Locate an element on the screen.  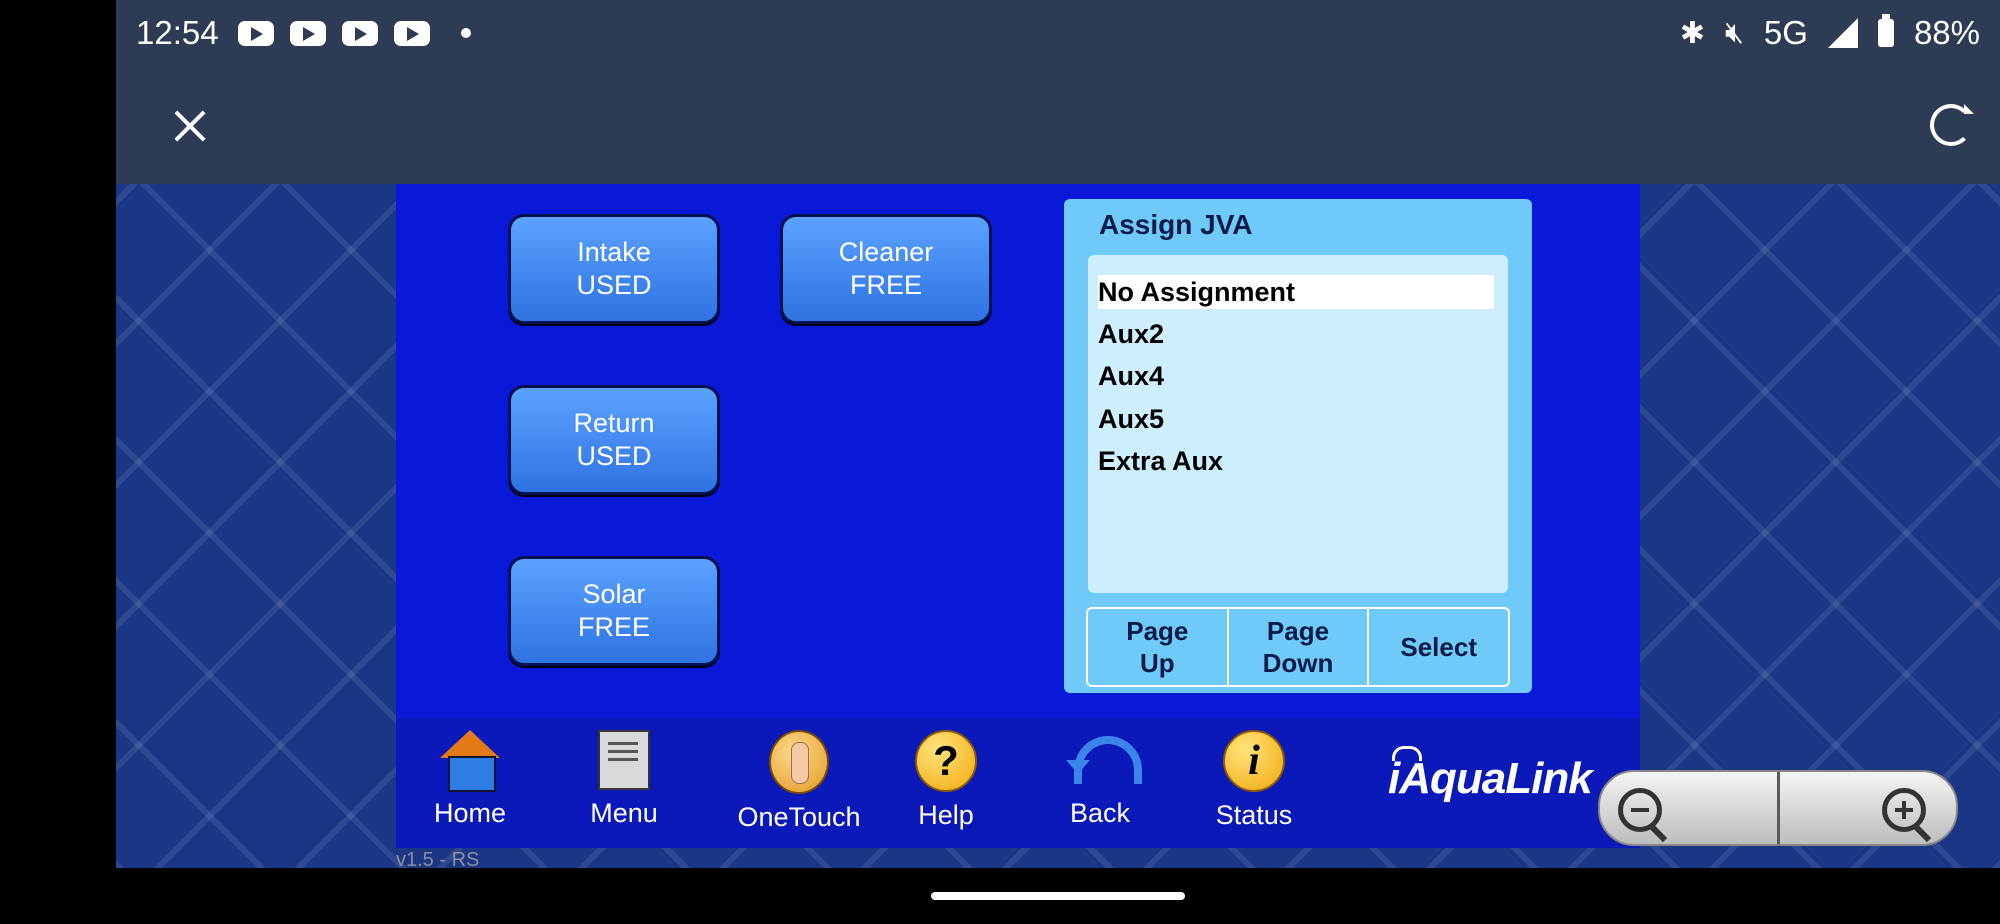
nav-back: Back is located at coordinates (1100, 779).